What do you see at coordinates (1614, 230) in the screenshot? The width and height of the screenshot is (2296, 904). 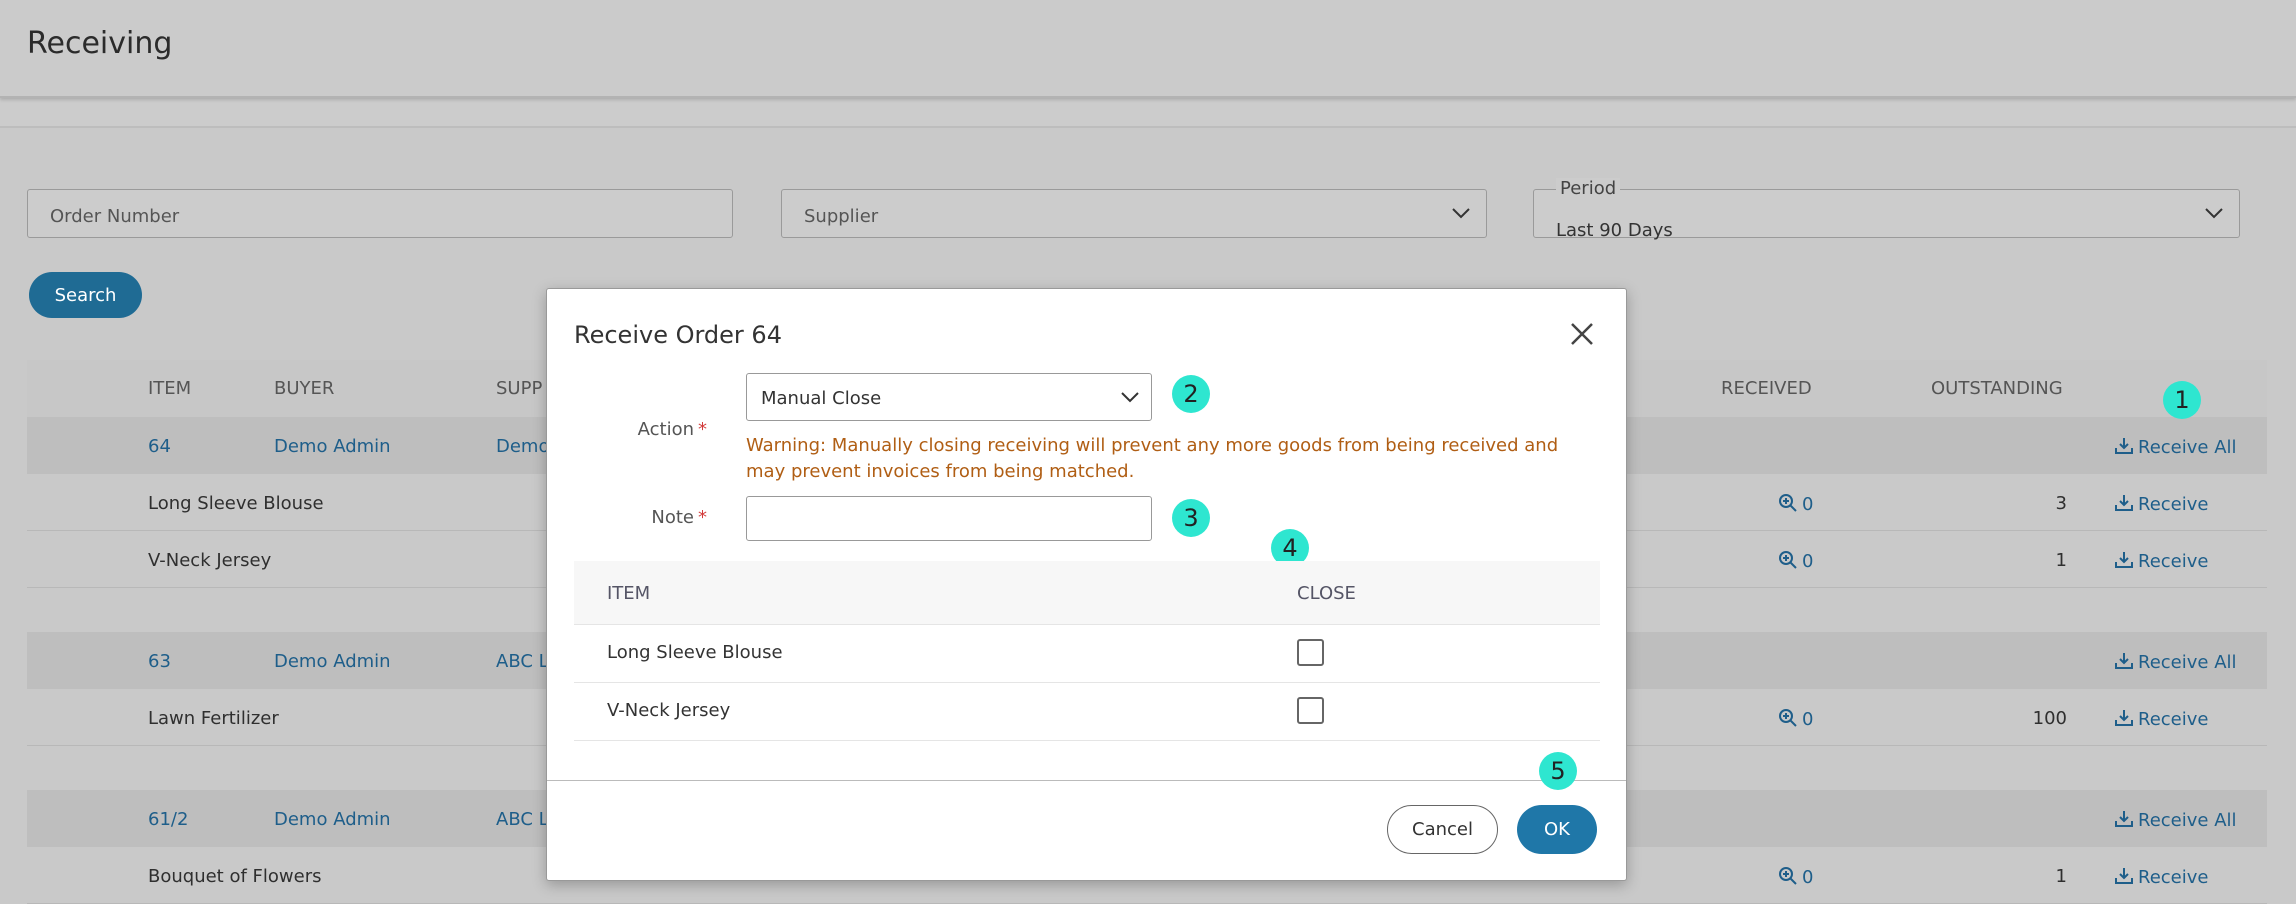 I see `period-value: Last 90 Days` at bounding box center [1614, 230].